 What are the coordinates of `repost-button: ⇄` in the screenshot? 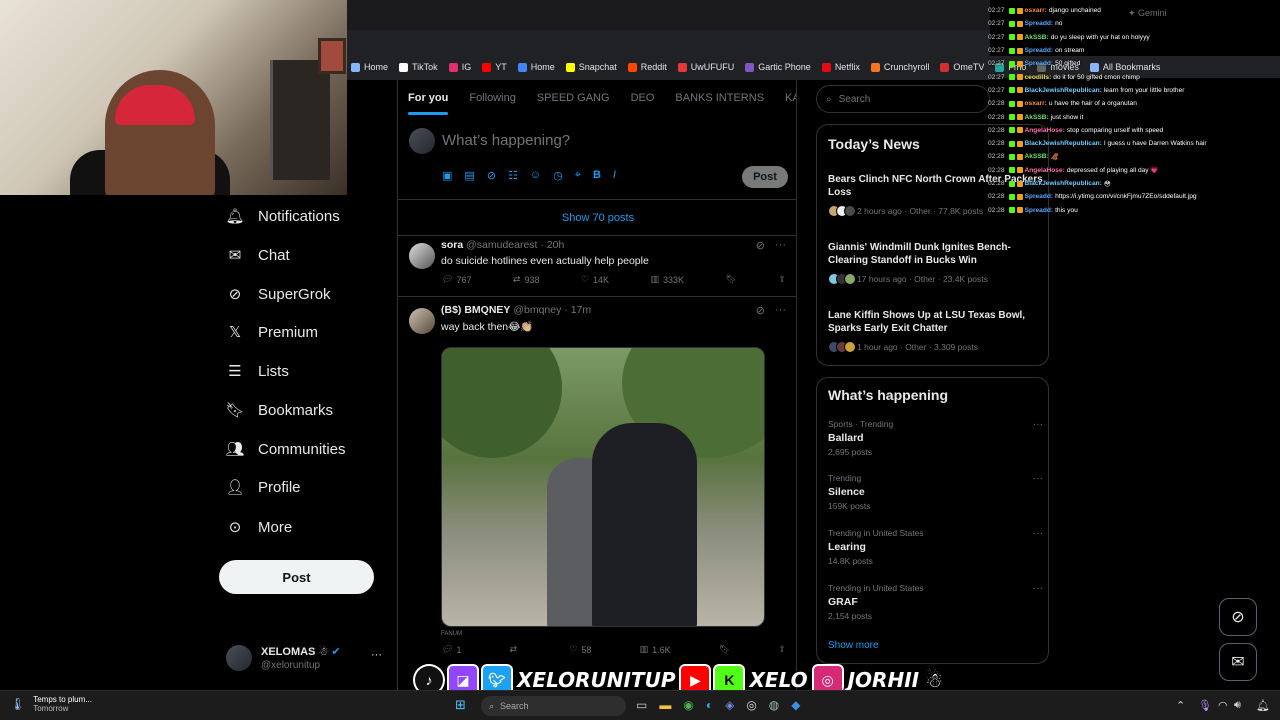 It's located at (516, 649).